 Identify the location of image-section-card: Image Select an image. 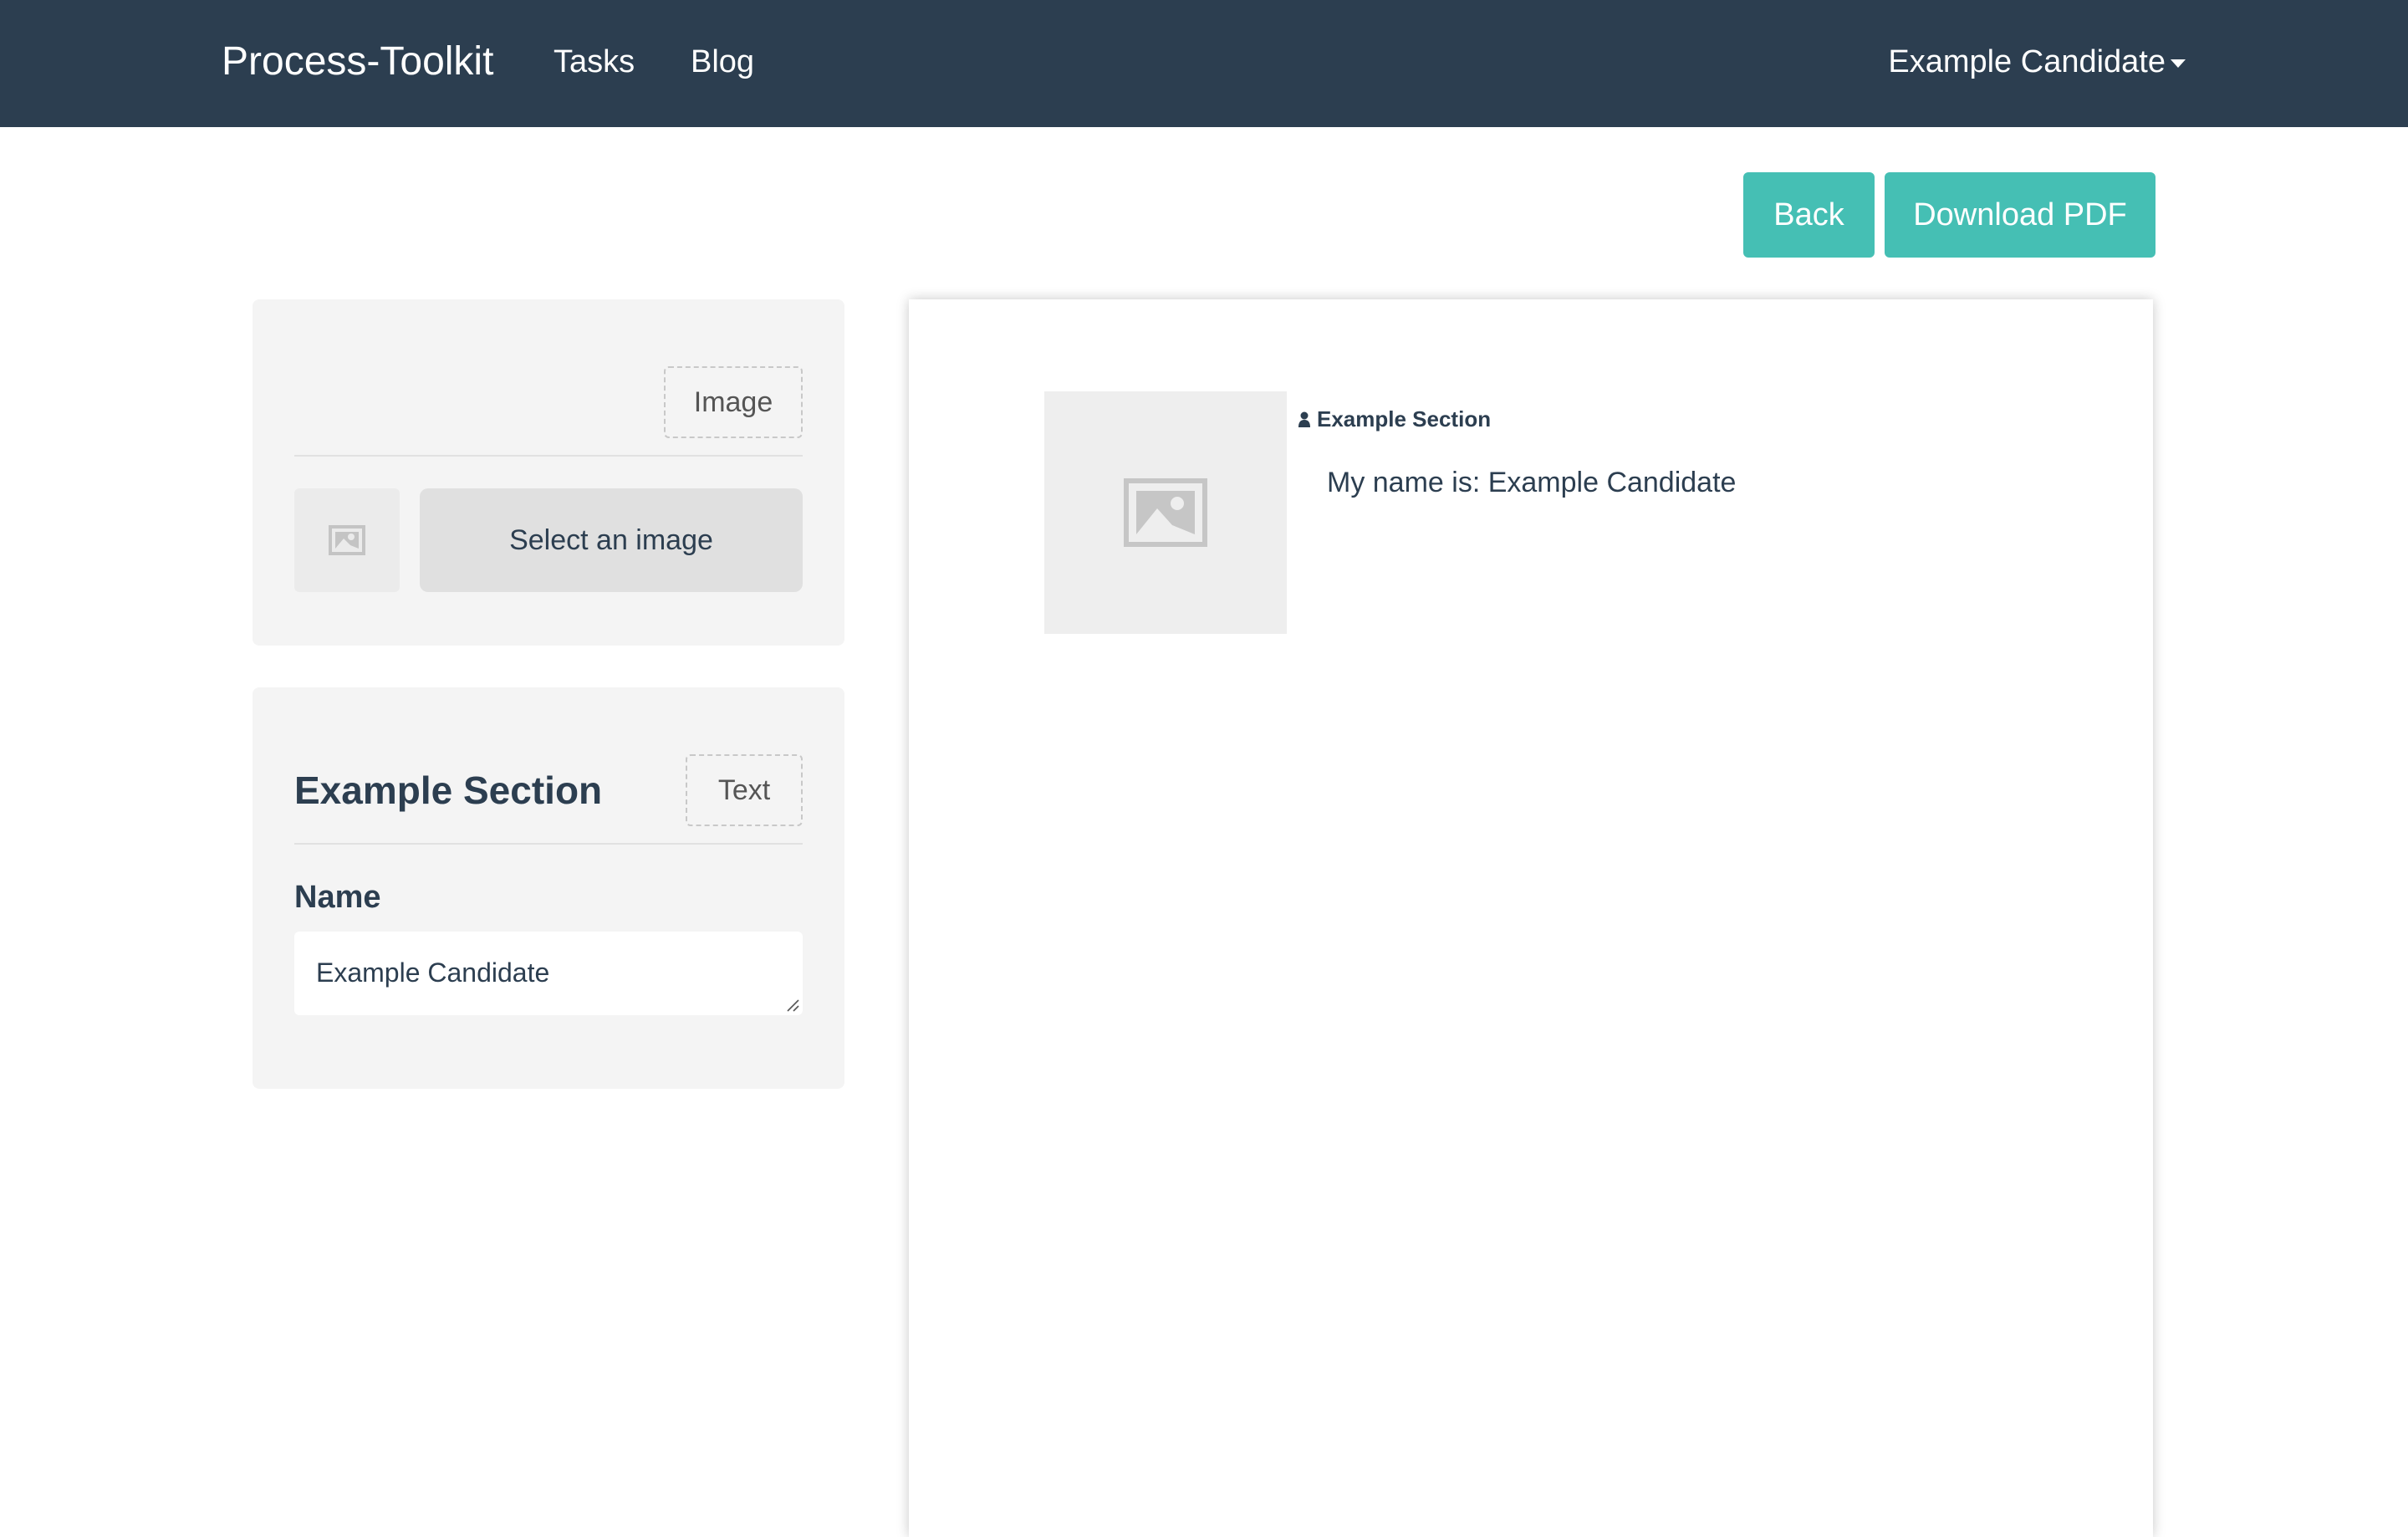
(548, 473).